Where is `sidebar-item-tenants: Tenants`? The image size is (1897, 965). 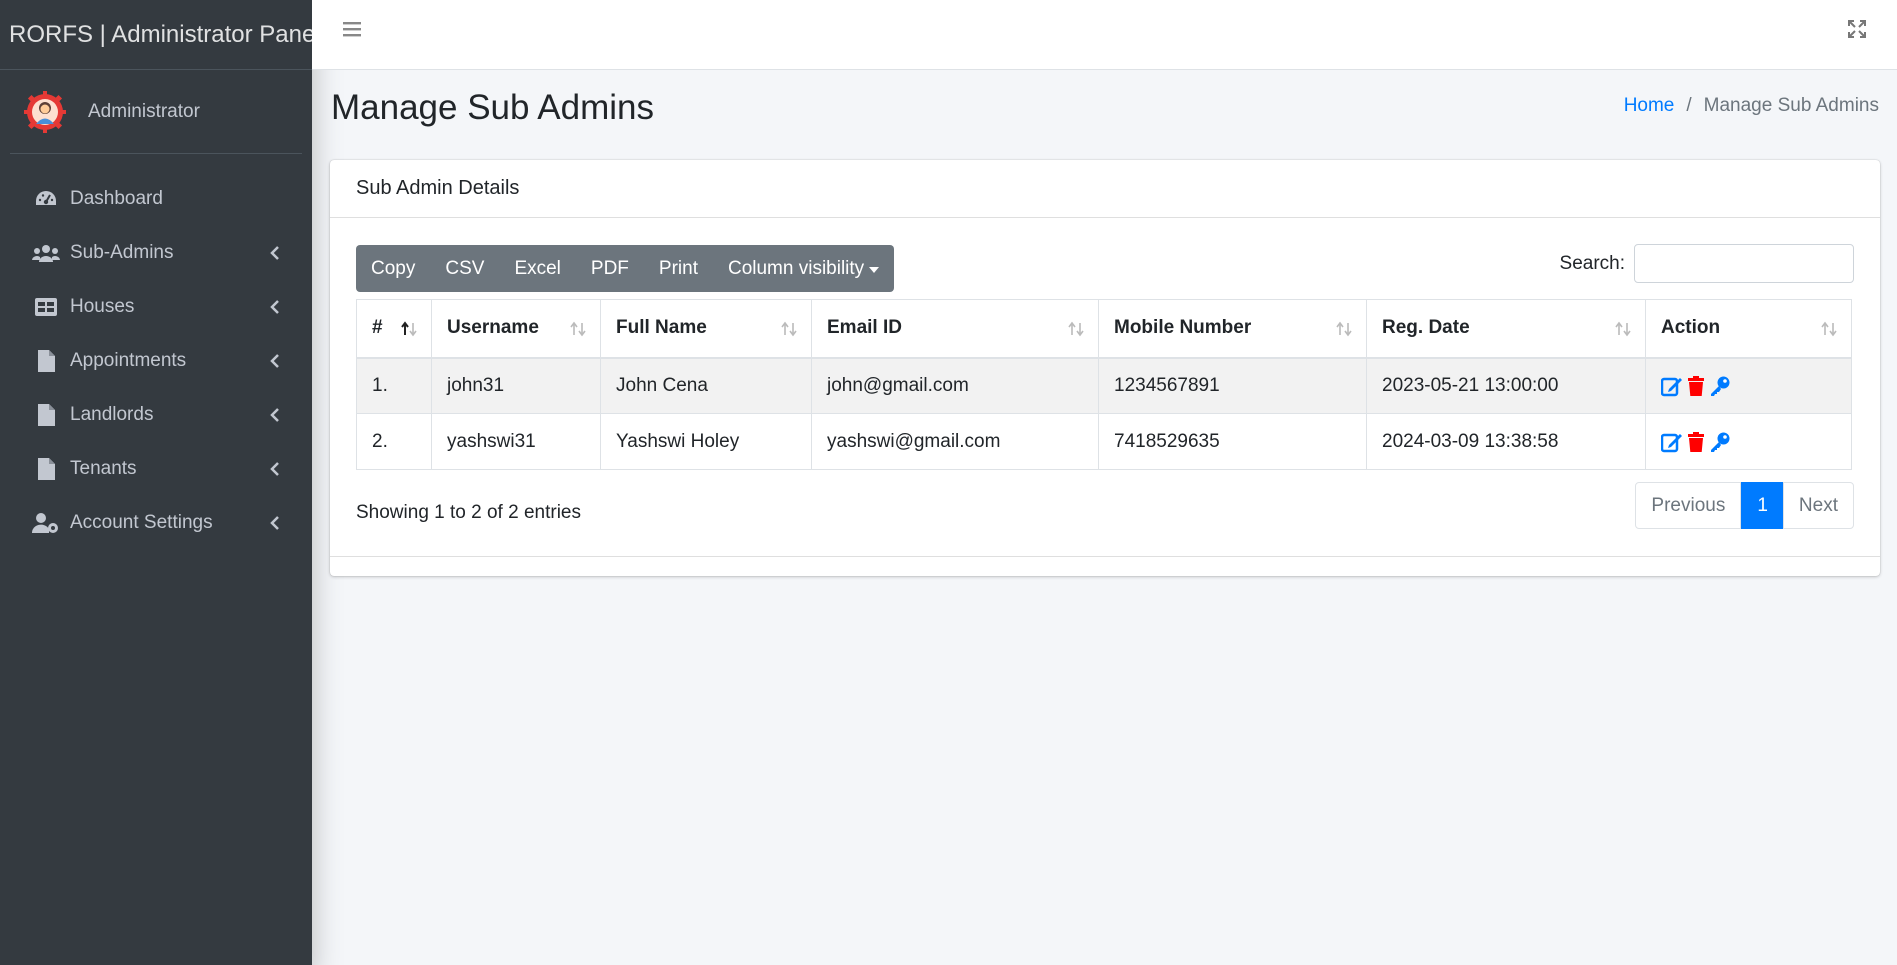
sidebar-item-tenants: Tenants is located at coordinates (156, 469).